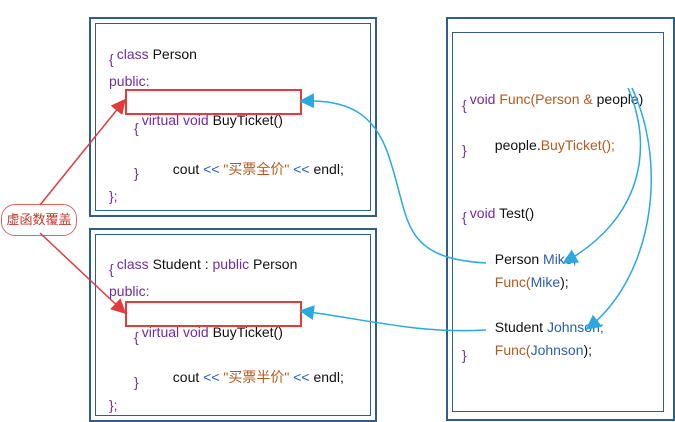  I want to click on blue-arrow-johnson-to-student, so click(393, 318).